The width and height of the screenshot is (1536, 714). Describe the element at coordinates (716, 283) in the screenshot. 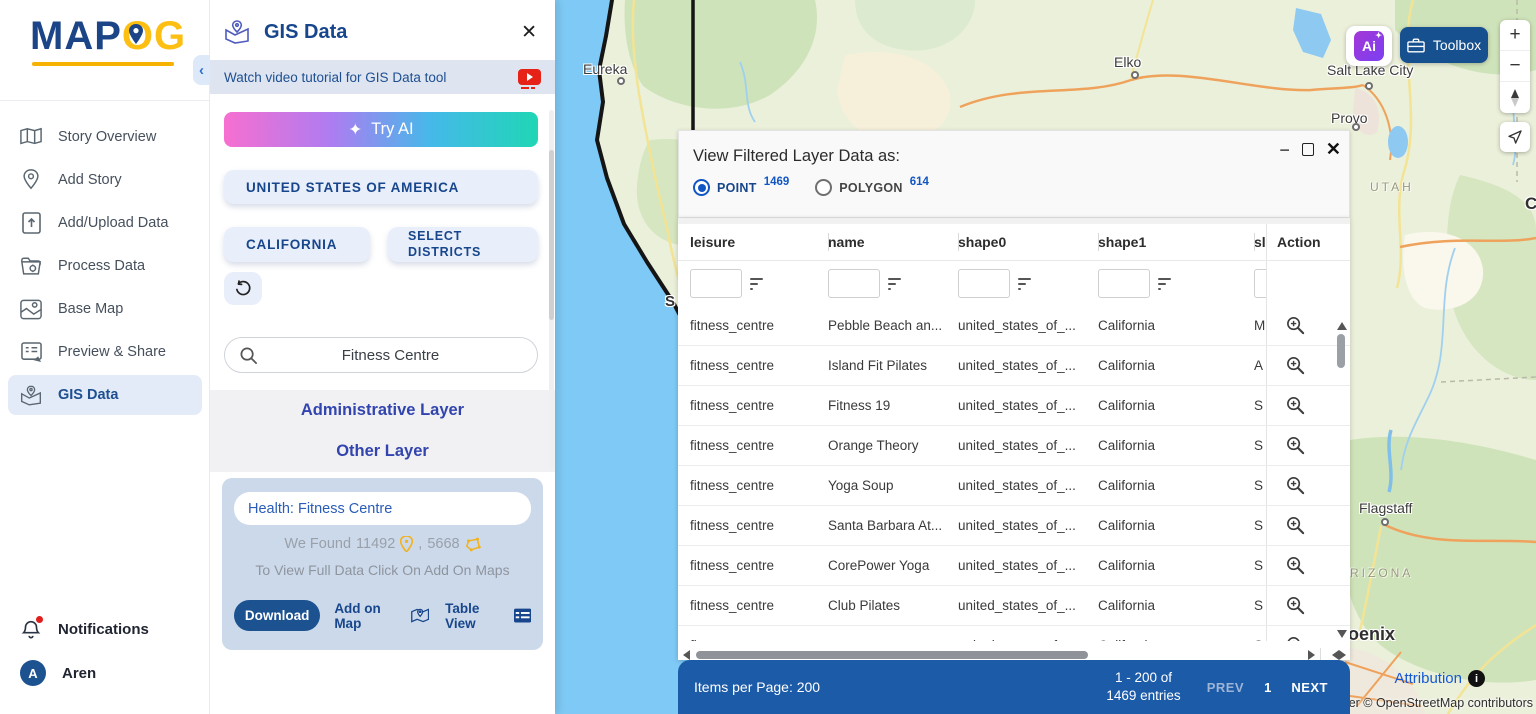

I see `filter-input-leisure` at that location.